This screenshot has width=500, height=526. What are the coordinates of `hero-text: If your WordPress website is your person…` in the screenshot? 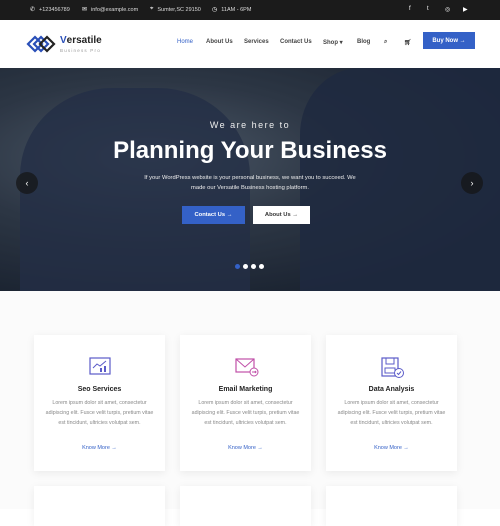 It's located at (250, 183).